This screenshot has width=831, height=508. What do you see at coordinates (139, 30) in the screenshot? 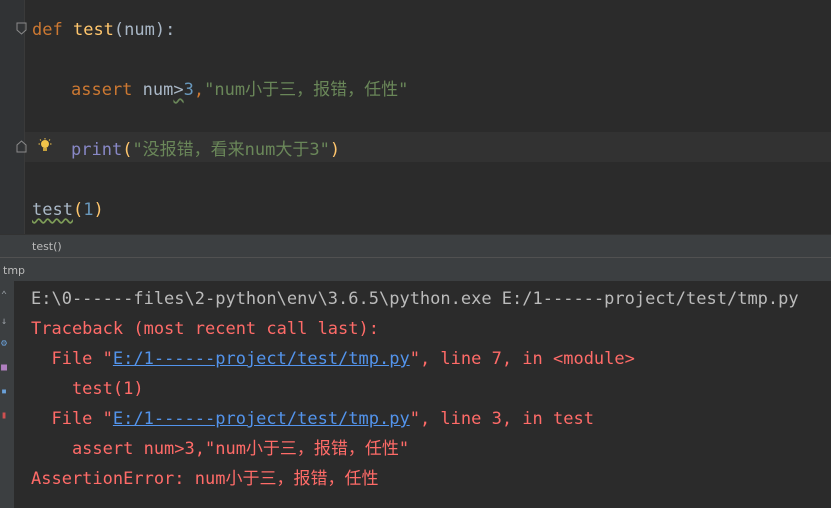
I see `param-name: num` at bounding box center [139, 30].